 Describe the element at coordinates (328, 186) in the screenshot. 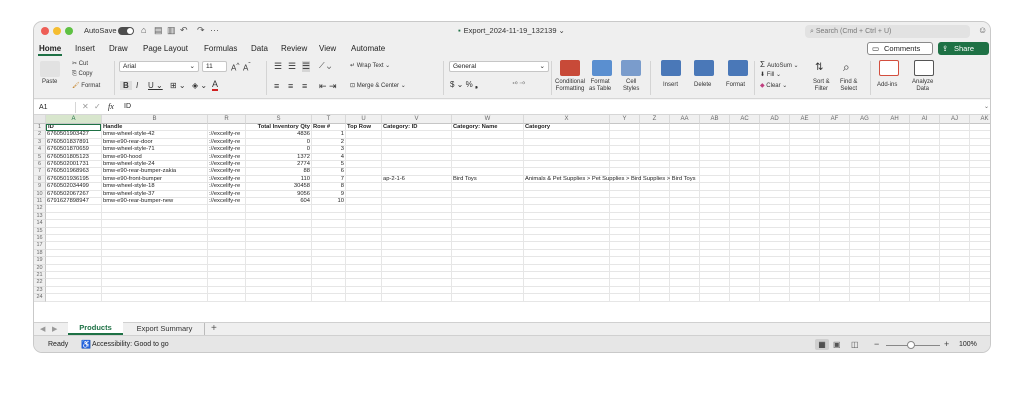

I see `table-cell: 8` at that location.